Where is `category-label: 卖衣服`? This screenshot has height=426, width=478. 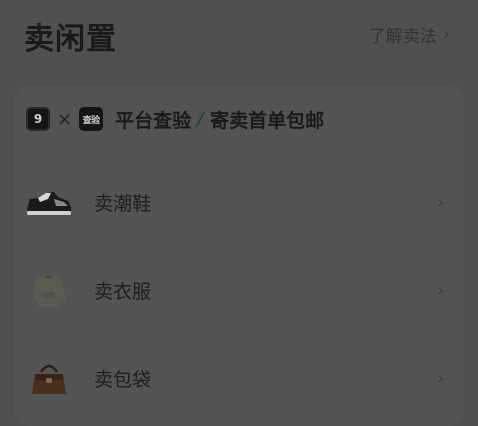
category-label: 卖衣服 is located at coordinates (123, 291).